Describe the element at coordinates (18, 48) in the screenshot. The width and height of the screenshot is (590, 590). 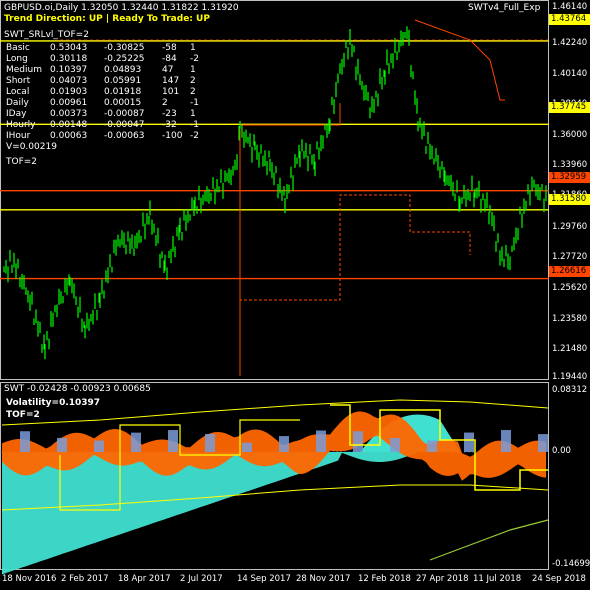
I see `stats-name: Basic` at that location.